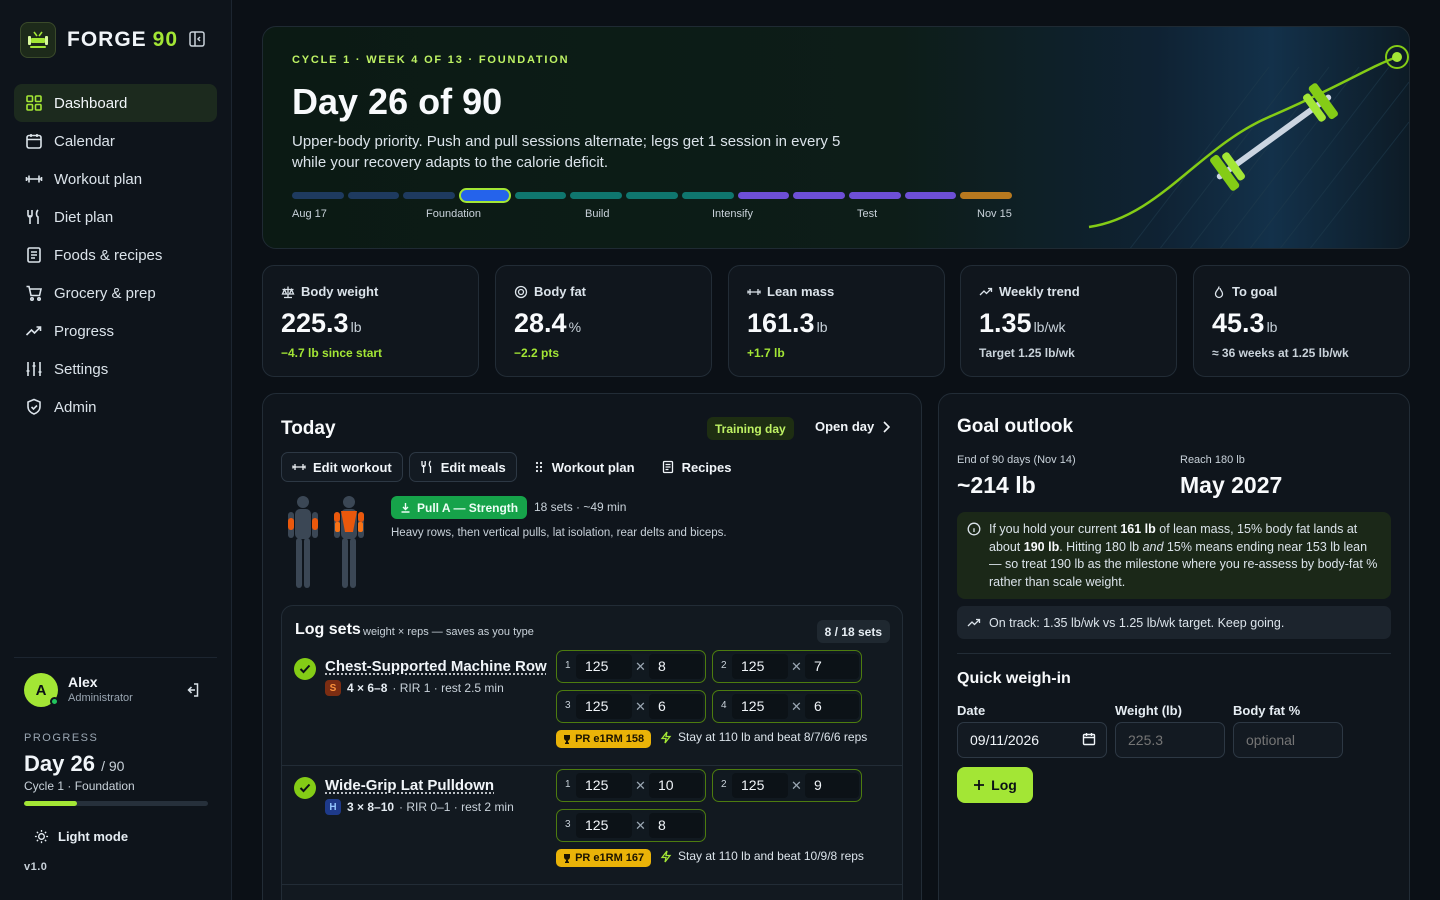  I want to click on set-input-3: 3 125 ✕ 6, so click(631, 706).